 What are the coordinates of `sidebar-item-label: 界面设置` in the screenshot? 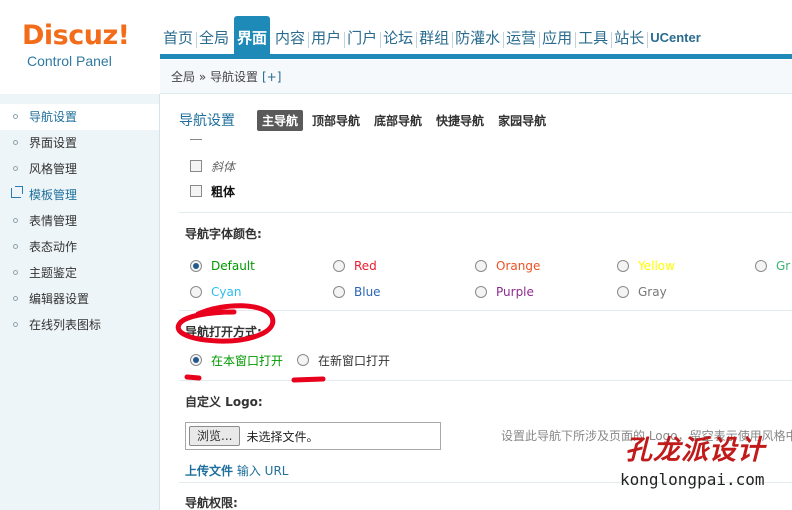 It's located at (53, 143).